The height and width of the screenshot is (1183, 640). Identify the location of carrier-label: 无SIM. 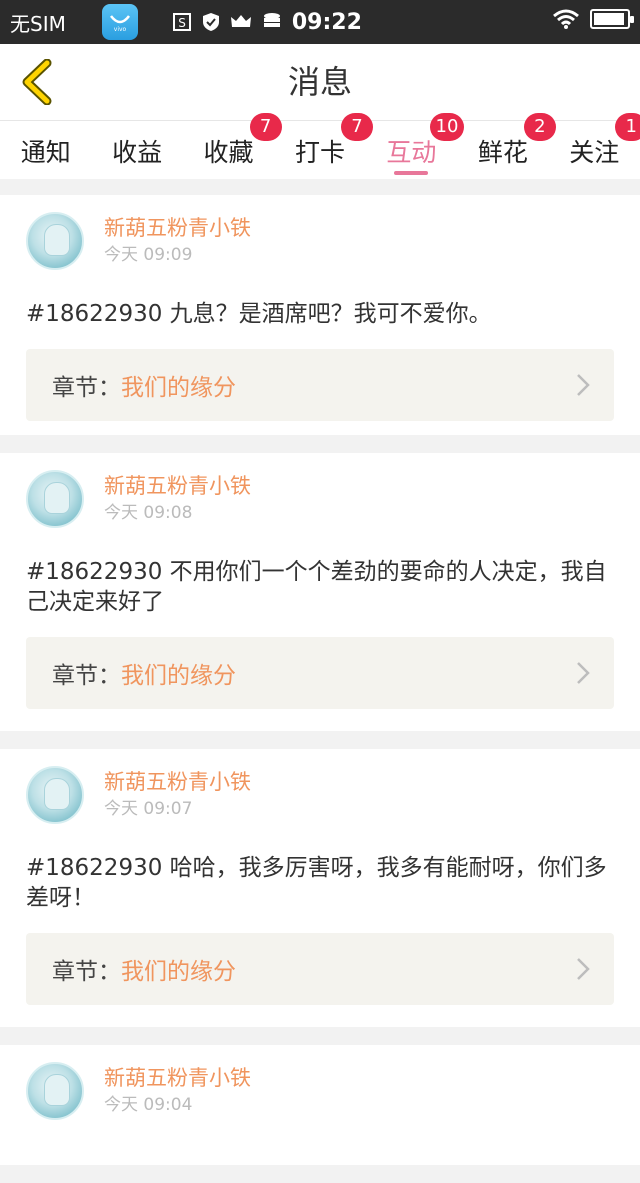
(38, 23).